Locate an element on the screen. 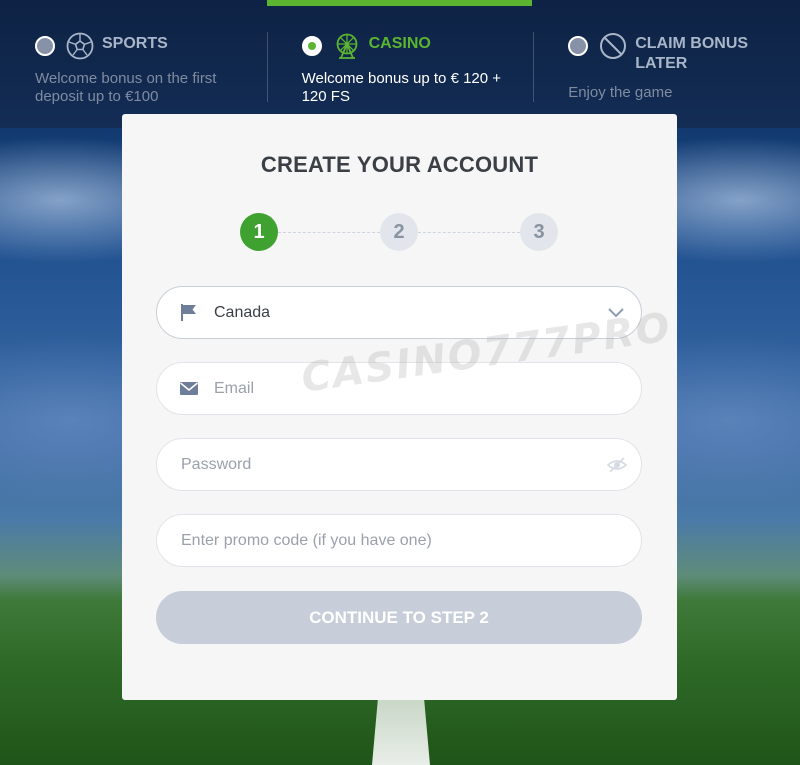  step-2: 2 is located at coordinates (399, 232).